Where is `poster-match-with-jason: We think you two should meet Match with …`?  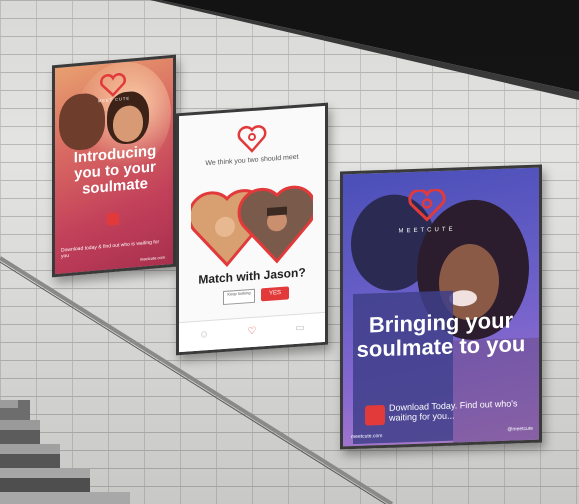
poster-match-with-jason: We think you two should meet Match with … is located at coordinates (252, 229).